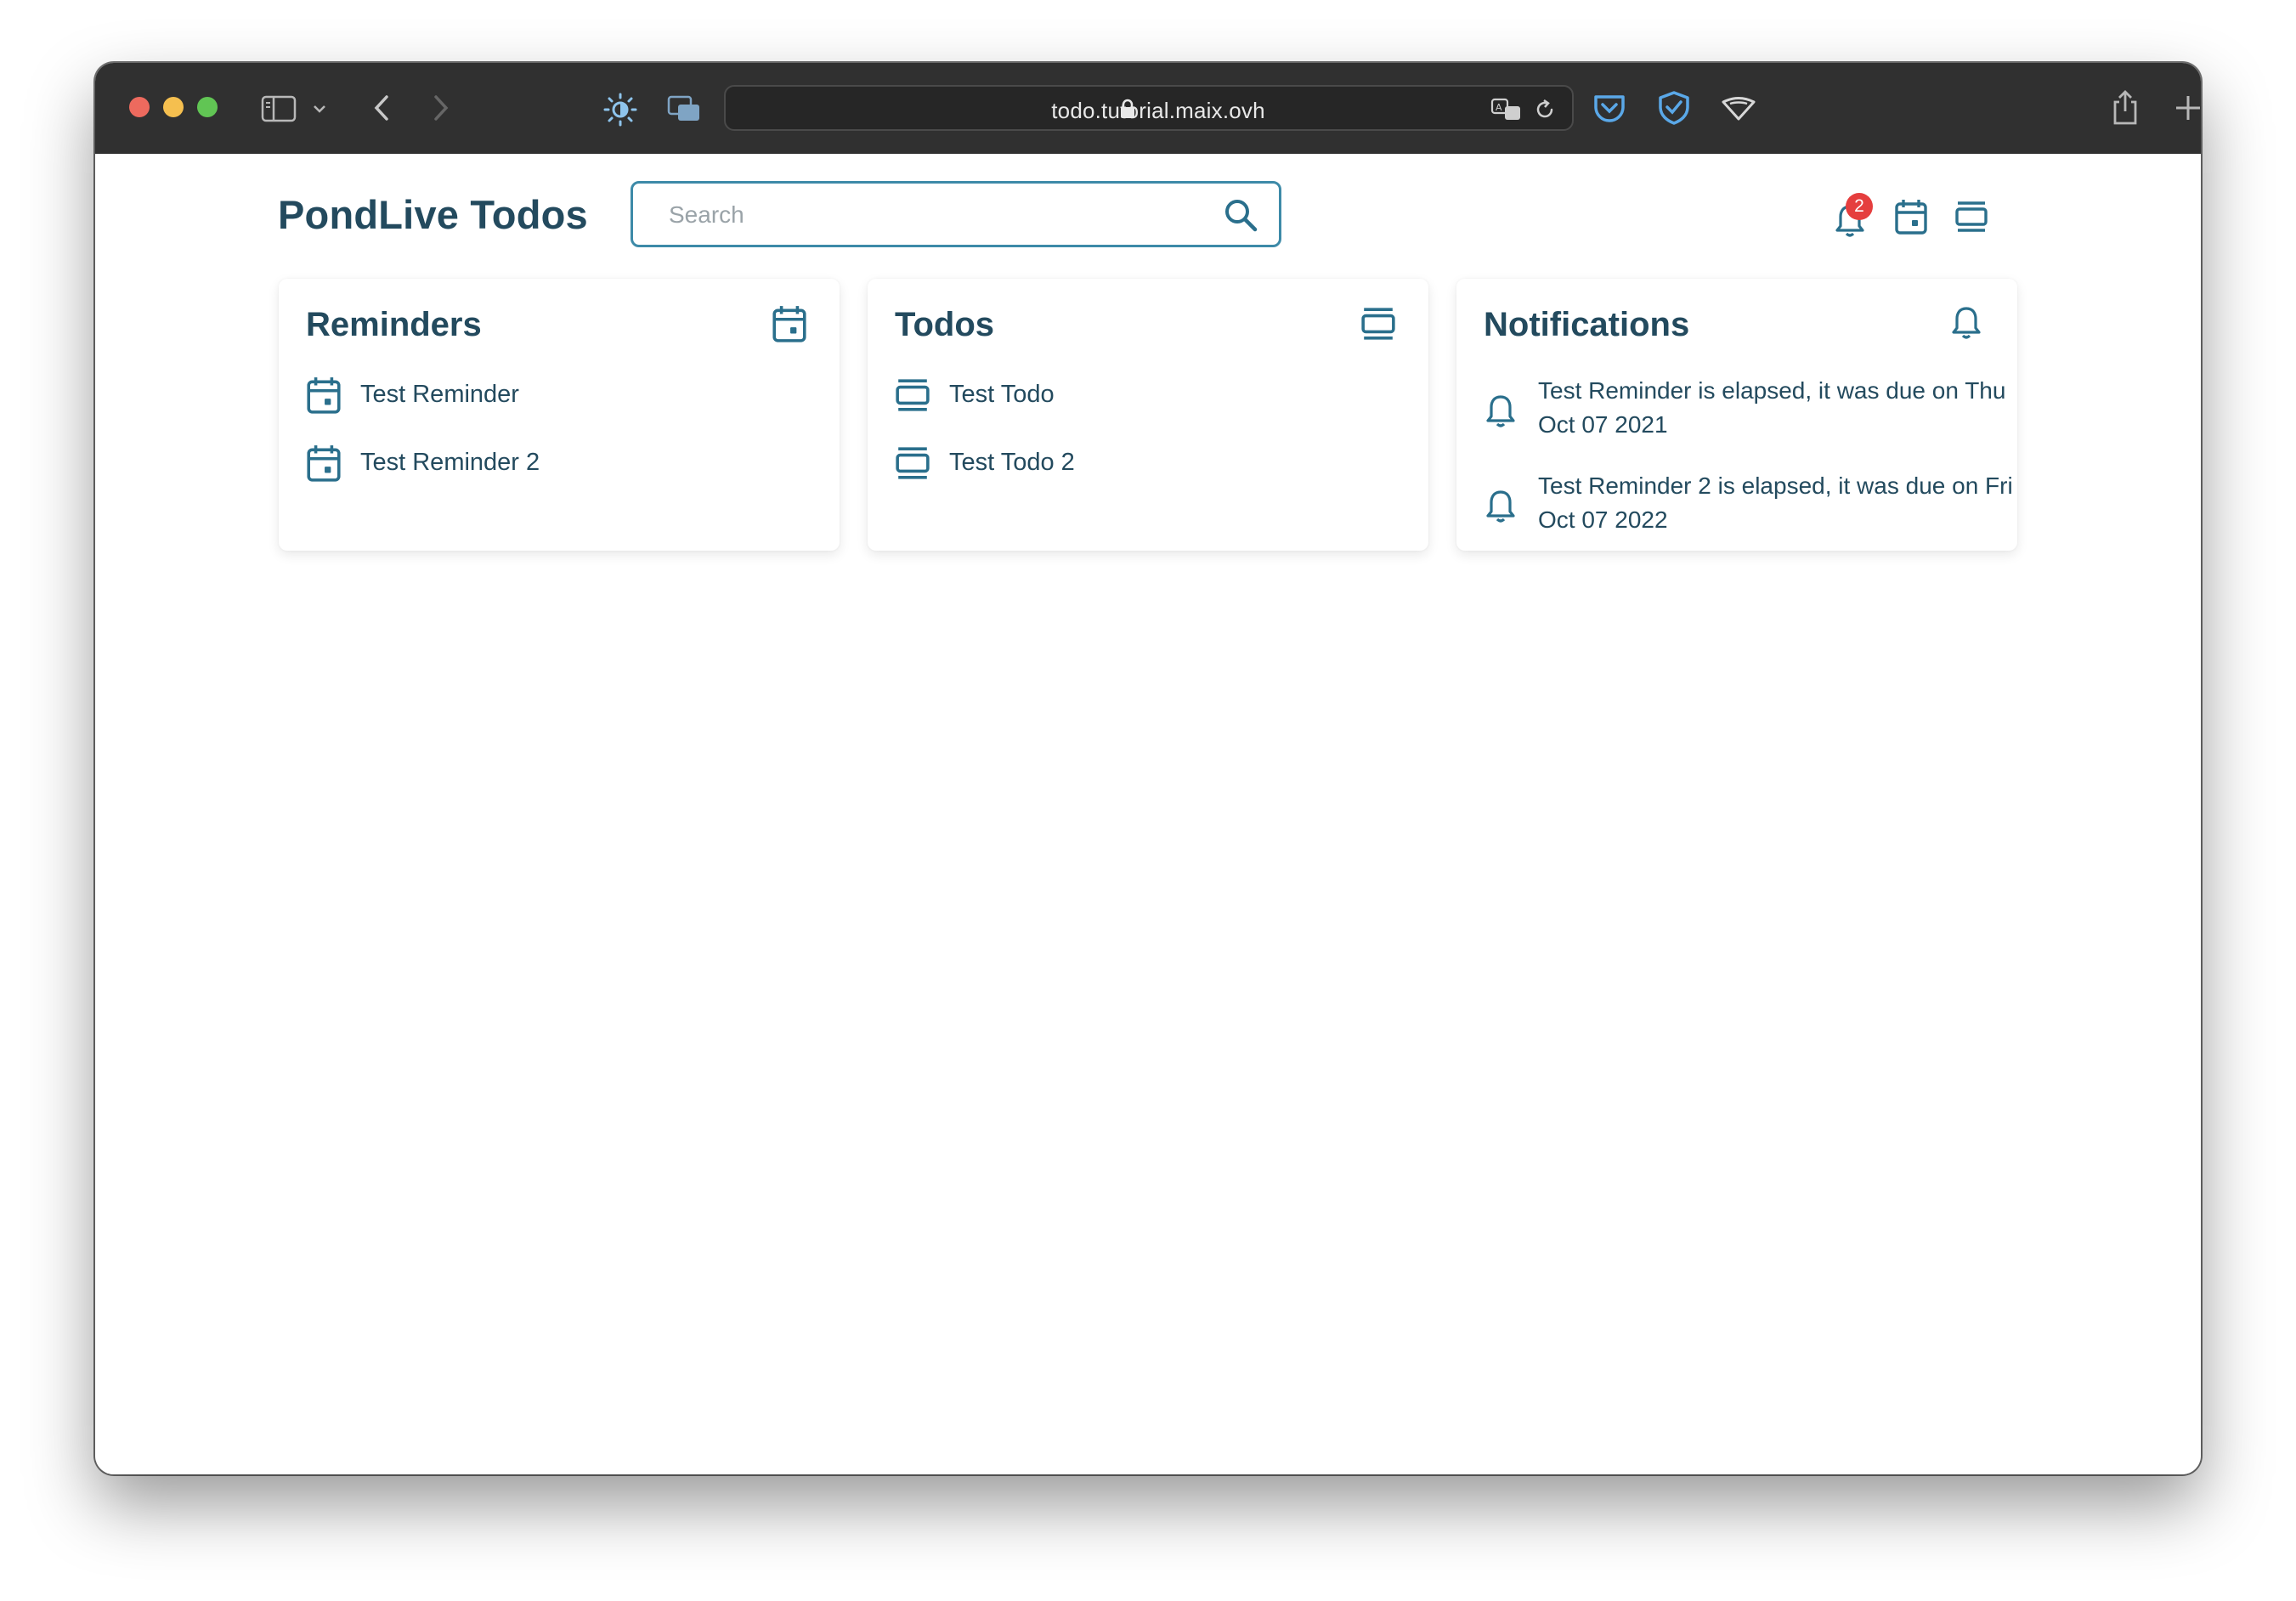  What do you see at coordinates (932, 215) in the screenshot?
I see `search-input` at bounding box center [932, 215].